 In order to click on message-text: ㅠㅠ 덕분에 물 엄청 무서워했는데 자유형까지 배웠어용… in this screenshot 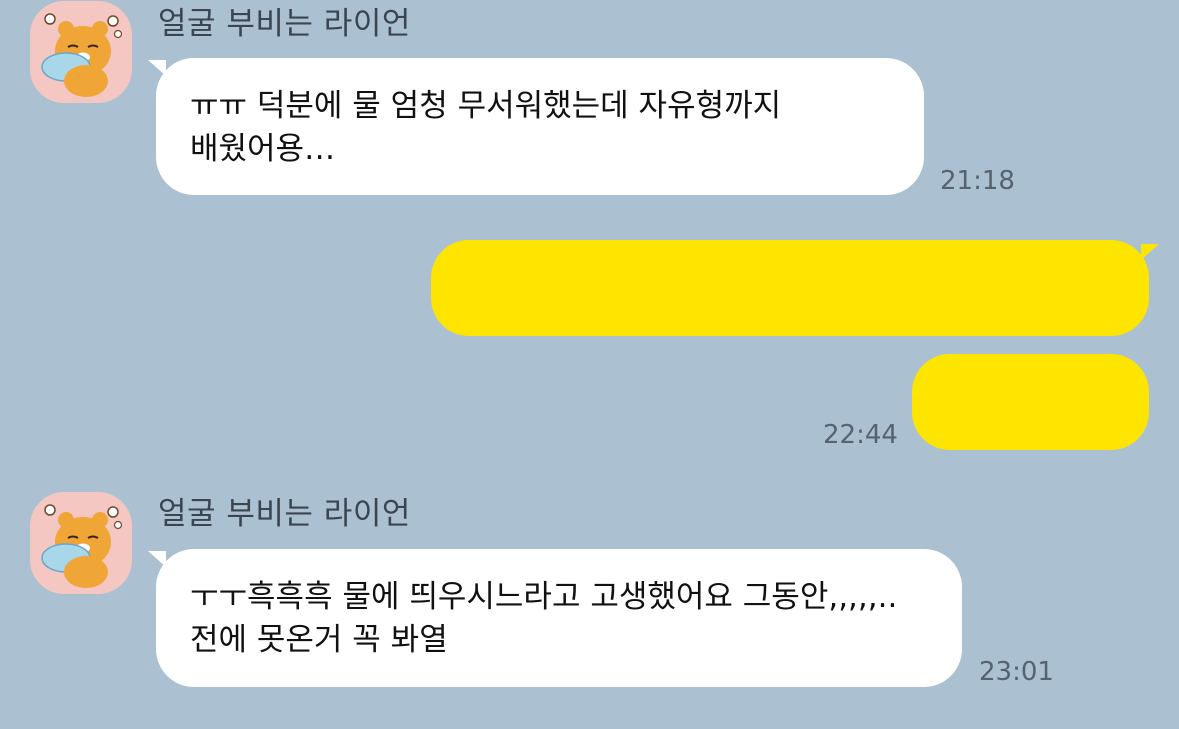, I will do `click(486, 127)`.